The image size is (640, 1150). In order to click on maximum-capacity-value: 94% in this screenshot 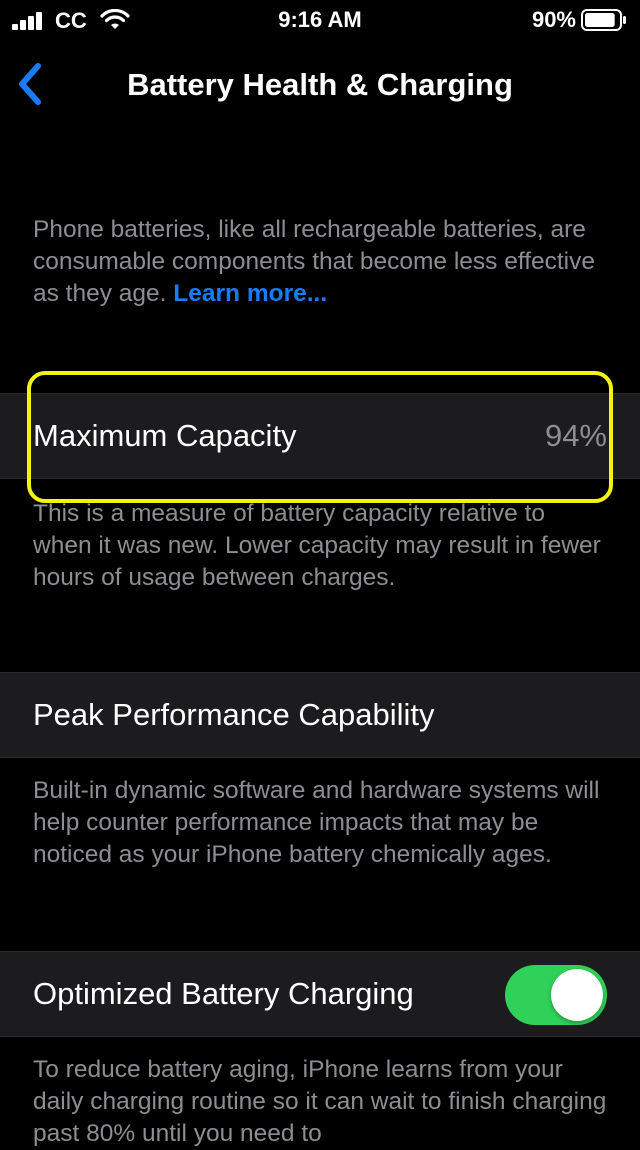, I will do `click(575, 435)`.